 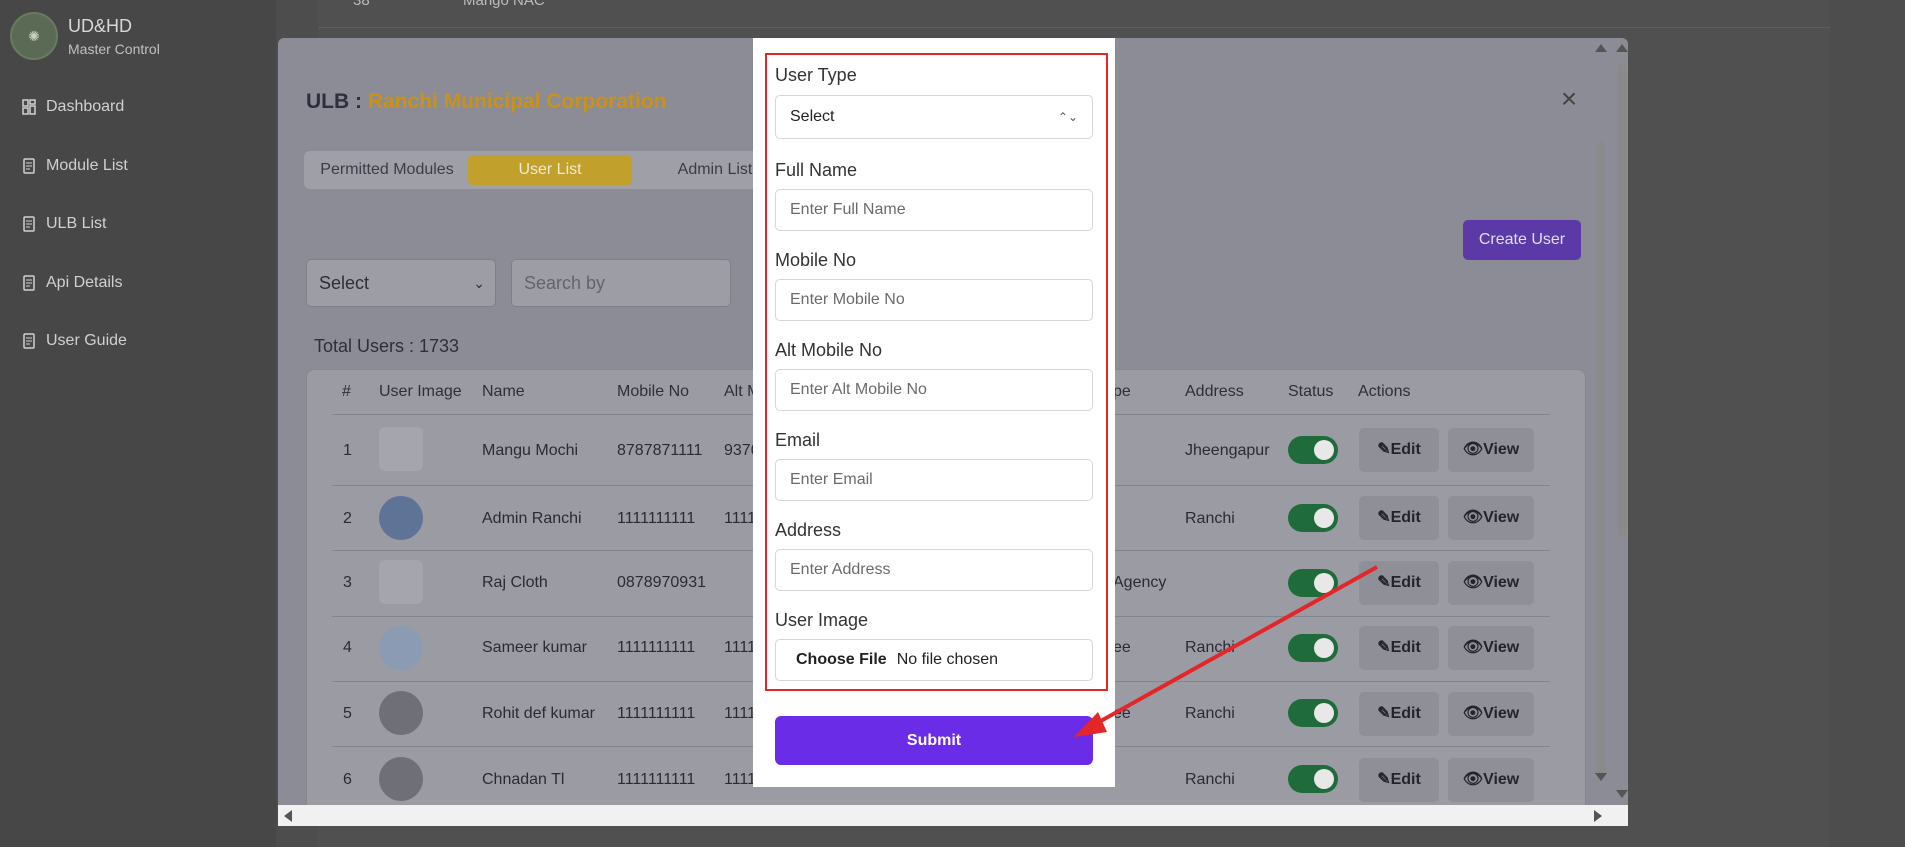 What do you see at coordinates (1522, 240) in the screenshot?
I see `create-user-button: Create User` at bounding box center [1522, 240].